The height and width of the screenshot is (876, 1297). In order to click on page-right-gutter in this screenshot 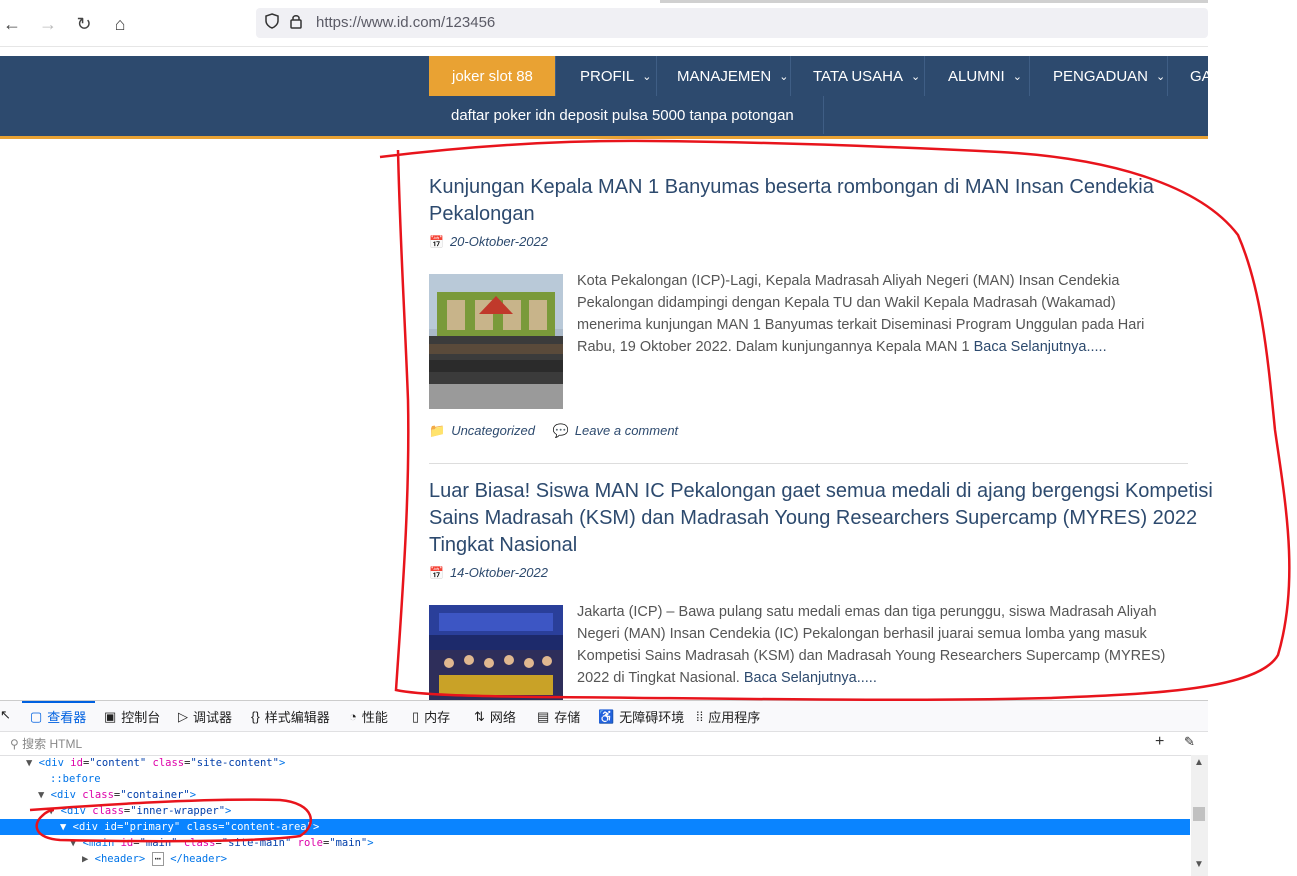, I will do `click(1252, 350)`.